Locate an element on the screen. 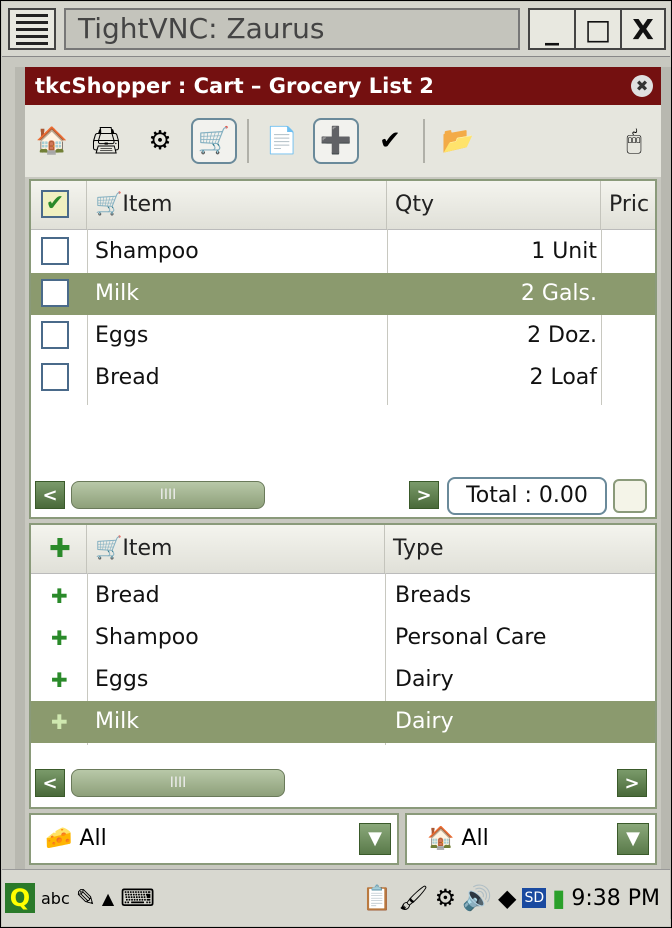 This screenshot has height=928, width=672. toolbar: 🏠 🖨 ⚙ 🛒 📄 ➕ ✔ 📂 🖱 is located at coordinates (343, 141).